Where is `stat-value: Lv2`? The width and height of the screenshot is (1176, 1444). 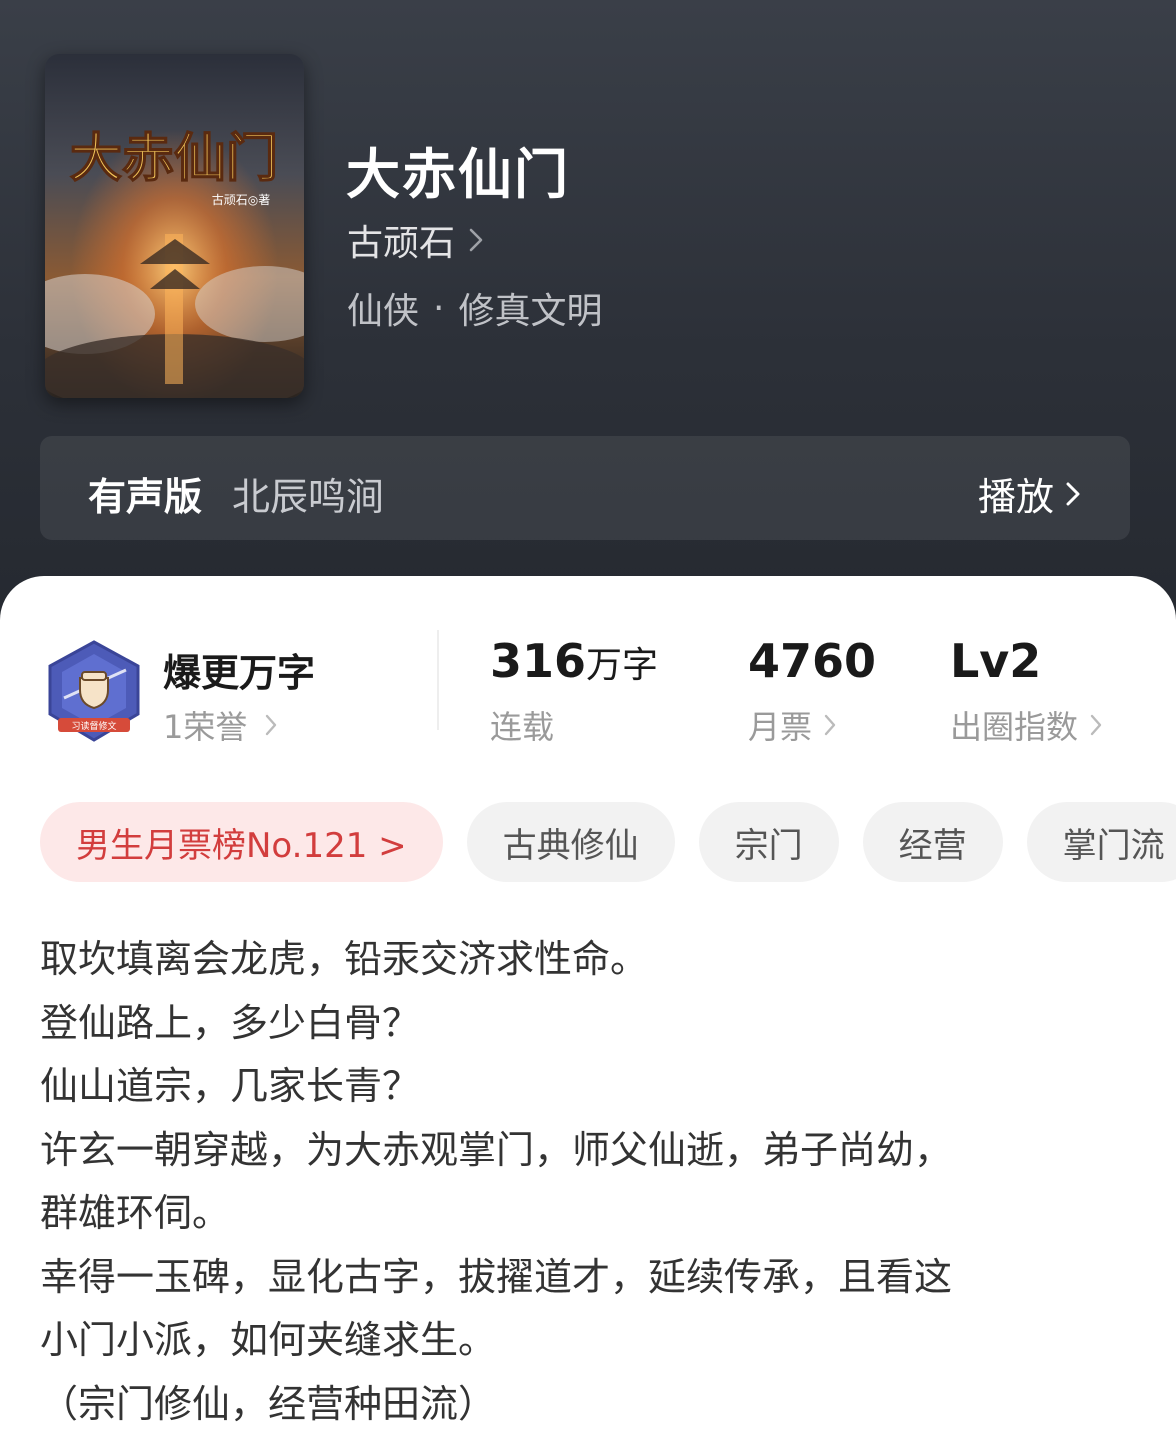
stat-value: Lv2 is located at coordinates (996, 661).